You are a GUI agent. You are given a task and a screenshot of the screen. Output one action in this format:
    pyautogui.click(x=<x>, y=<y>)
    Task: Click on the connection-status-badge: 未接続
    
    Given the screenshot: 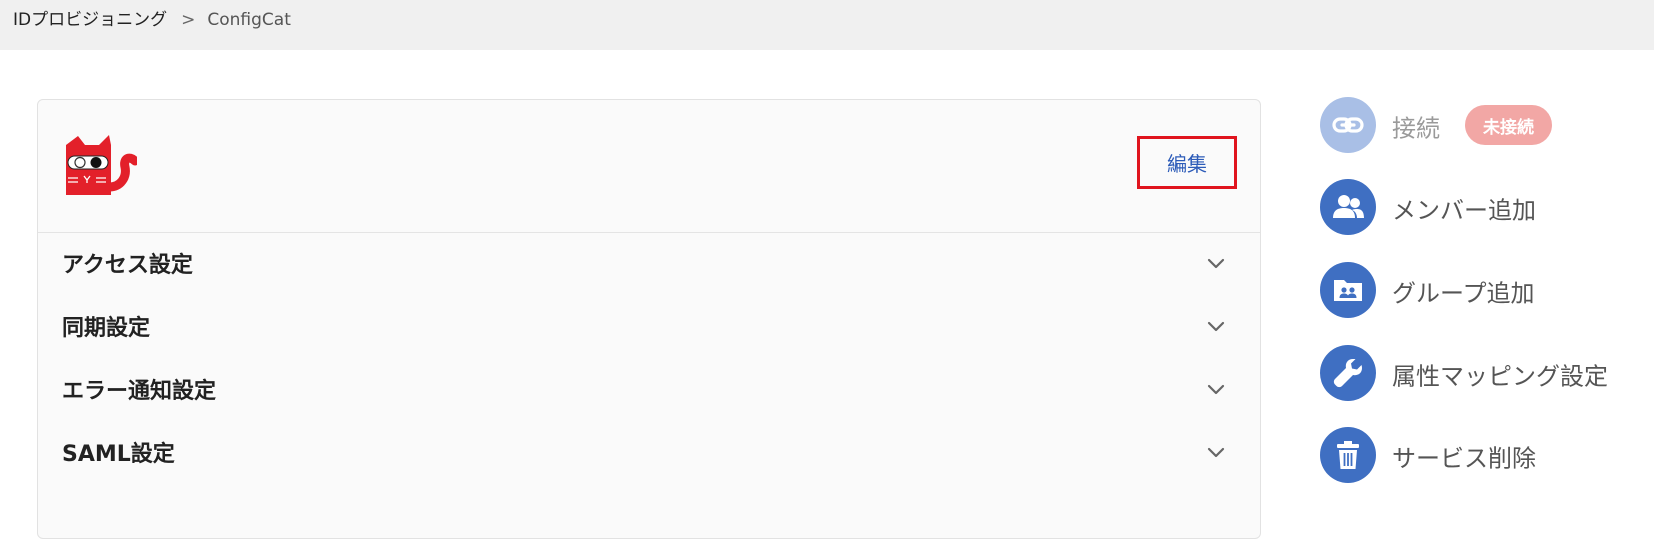 What is the action you would take?
    pyautogui.click(x=1508, y=125)
    